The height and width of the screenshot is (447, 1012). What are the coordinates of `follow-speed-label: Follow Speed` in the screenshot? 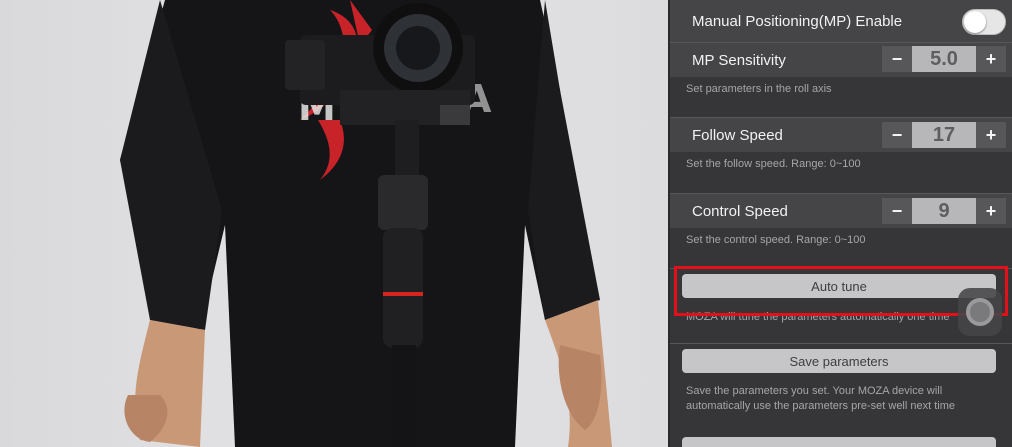 It's located at (737, 135).